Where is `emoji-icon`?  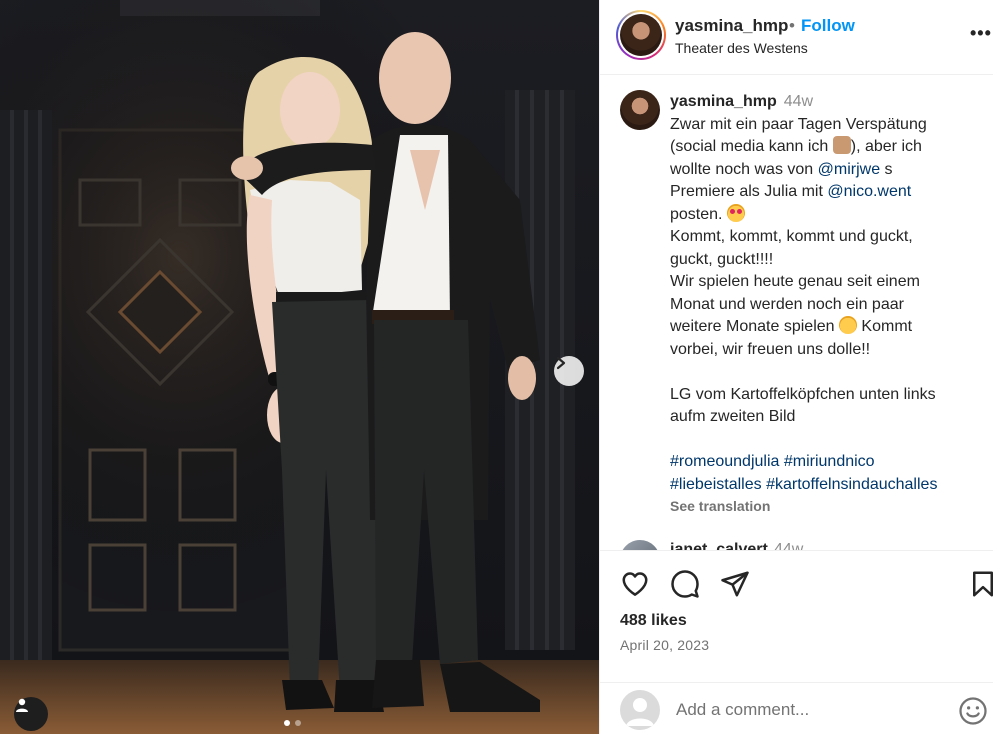
emoji-icon is located at coordinates (973, 711).